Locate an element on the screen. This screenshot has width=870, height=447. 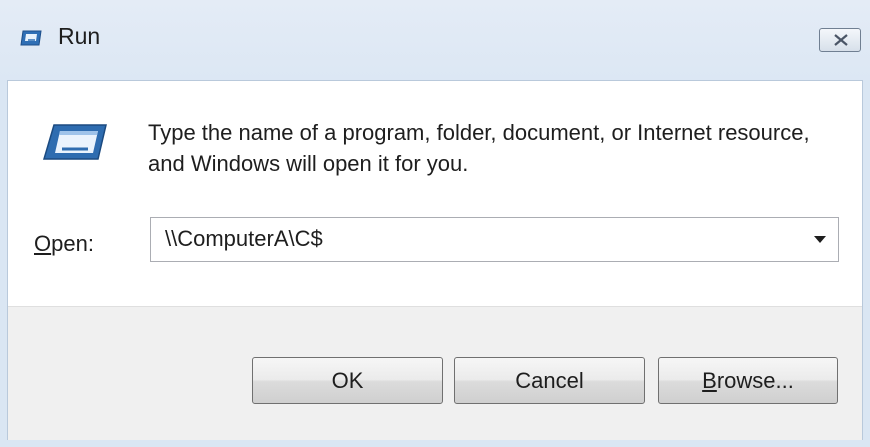
close-button is located at coordinates (840, 40).